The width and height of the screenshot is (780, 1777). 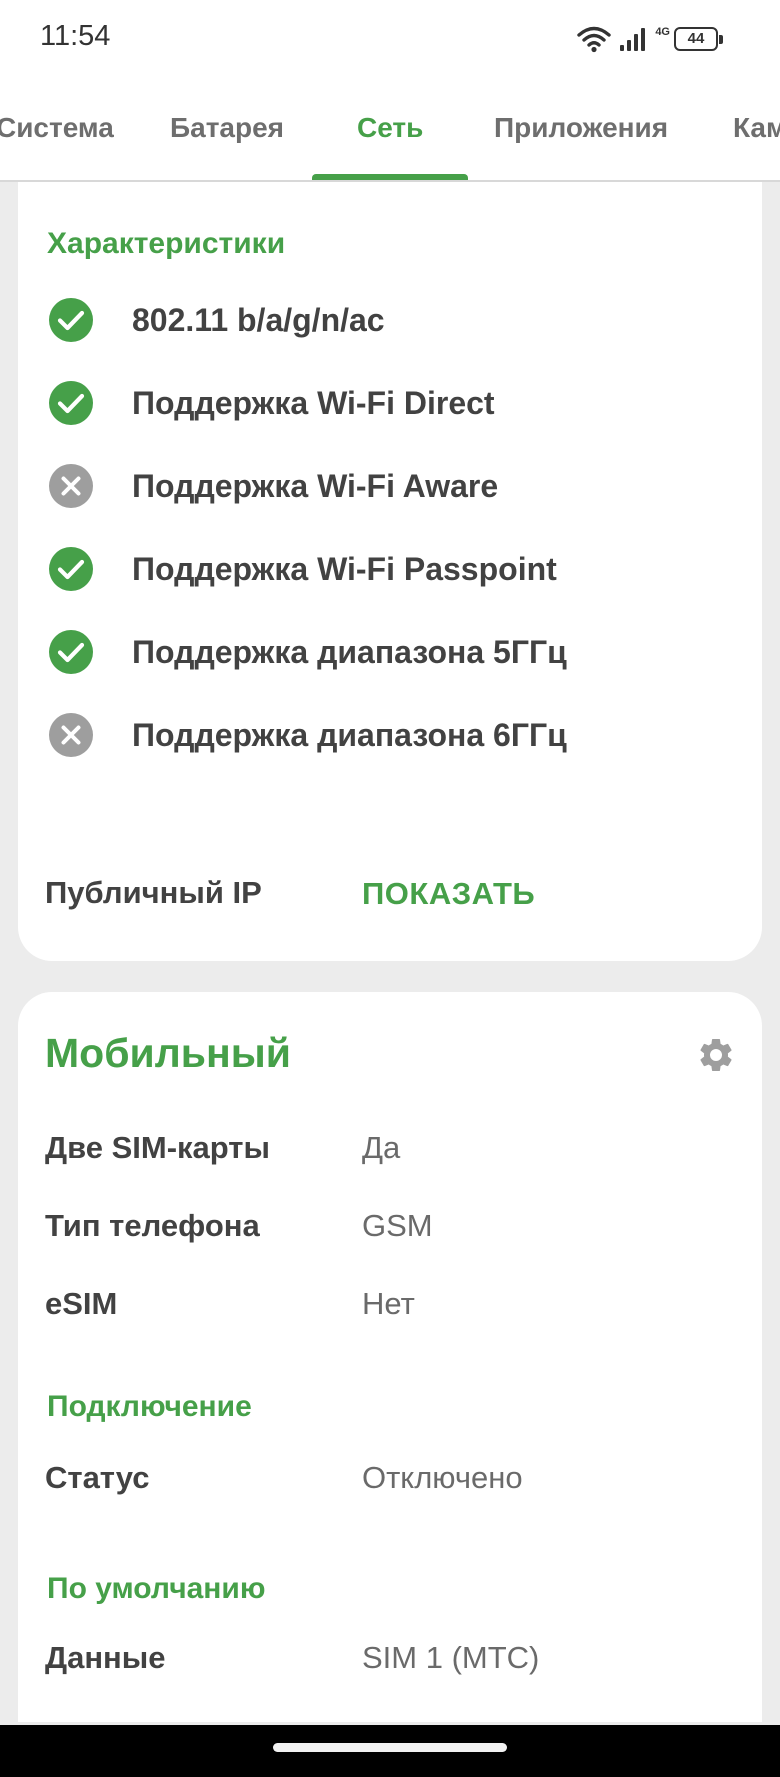 What do you see at coordinates (448, 894) in the screenshot?
I see `show-public-ip-button: ПОКАЗАТЬ` at bounding box center [448, 894].